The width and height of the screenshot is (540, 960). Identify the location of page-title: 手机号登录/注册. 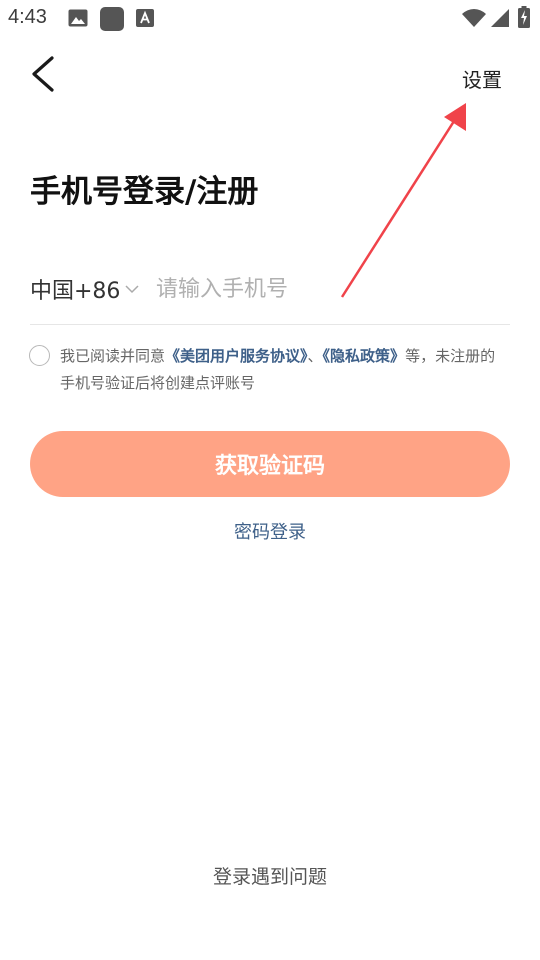
(144, 192).